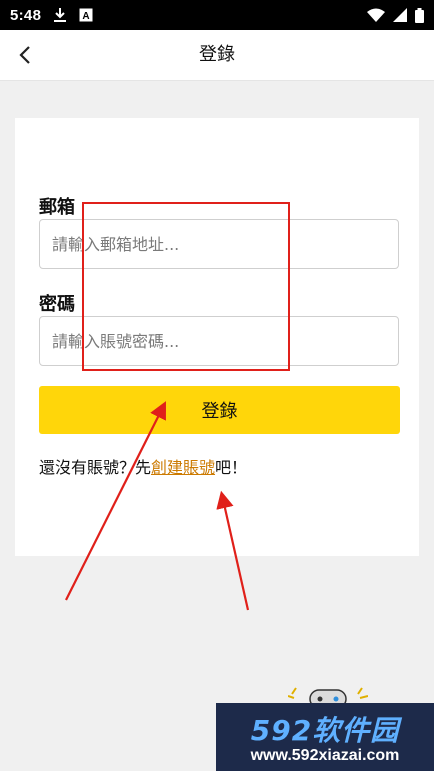 This screenshot has width=434, height=771. I want to click on status-bar: 5:48 A, so click(217, 15).